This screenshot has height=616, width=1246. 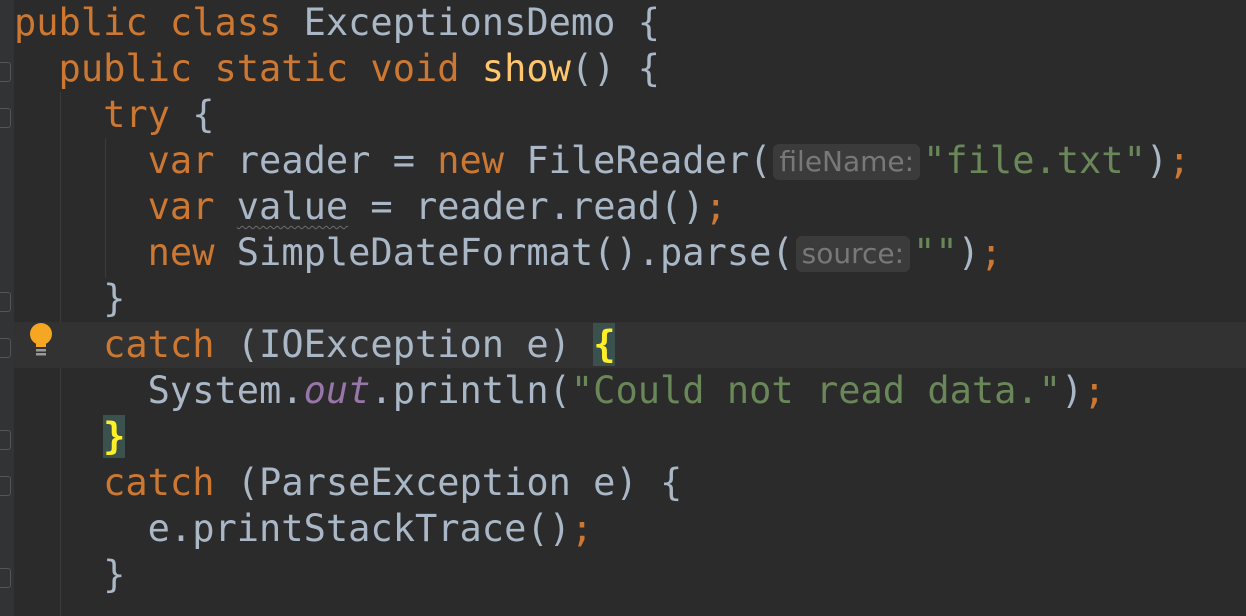 What do you see at coordinates (159, 390) in the screenshot?
I see `code-token: System.` at bounding box center [159, 390].